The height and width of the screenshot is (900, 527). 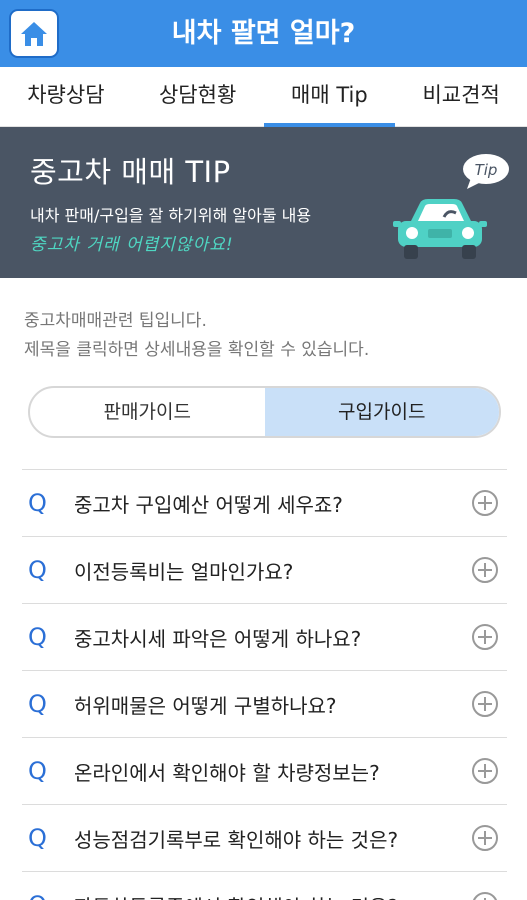 What do you see at coordinates (171, 215) in the screenshot?
I see `banner-subtitle: 내차 판매/구입을 잘 하기위해 알아둘 내용` at bounding box center [171, 215].